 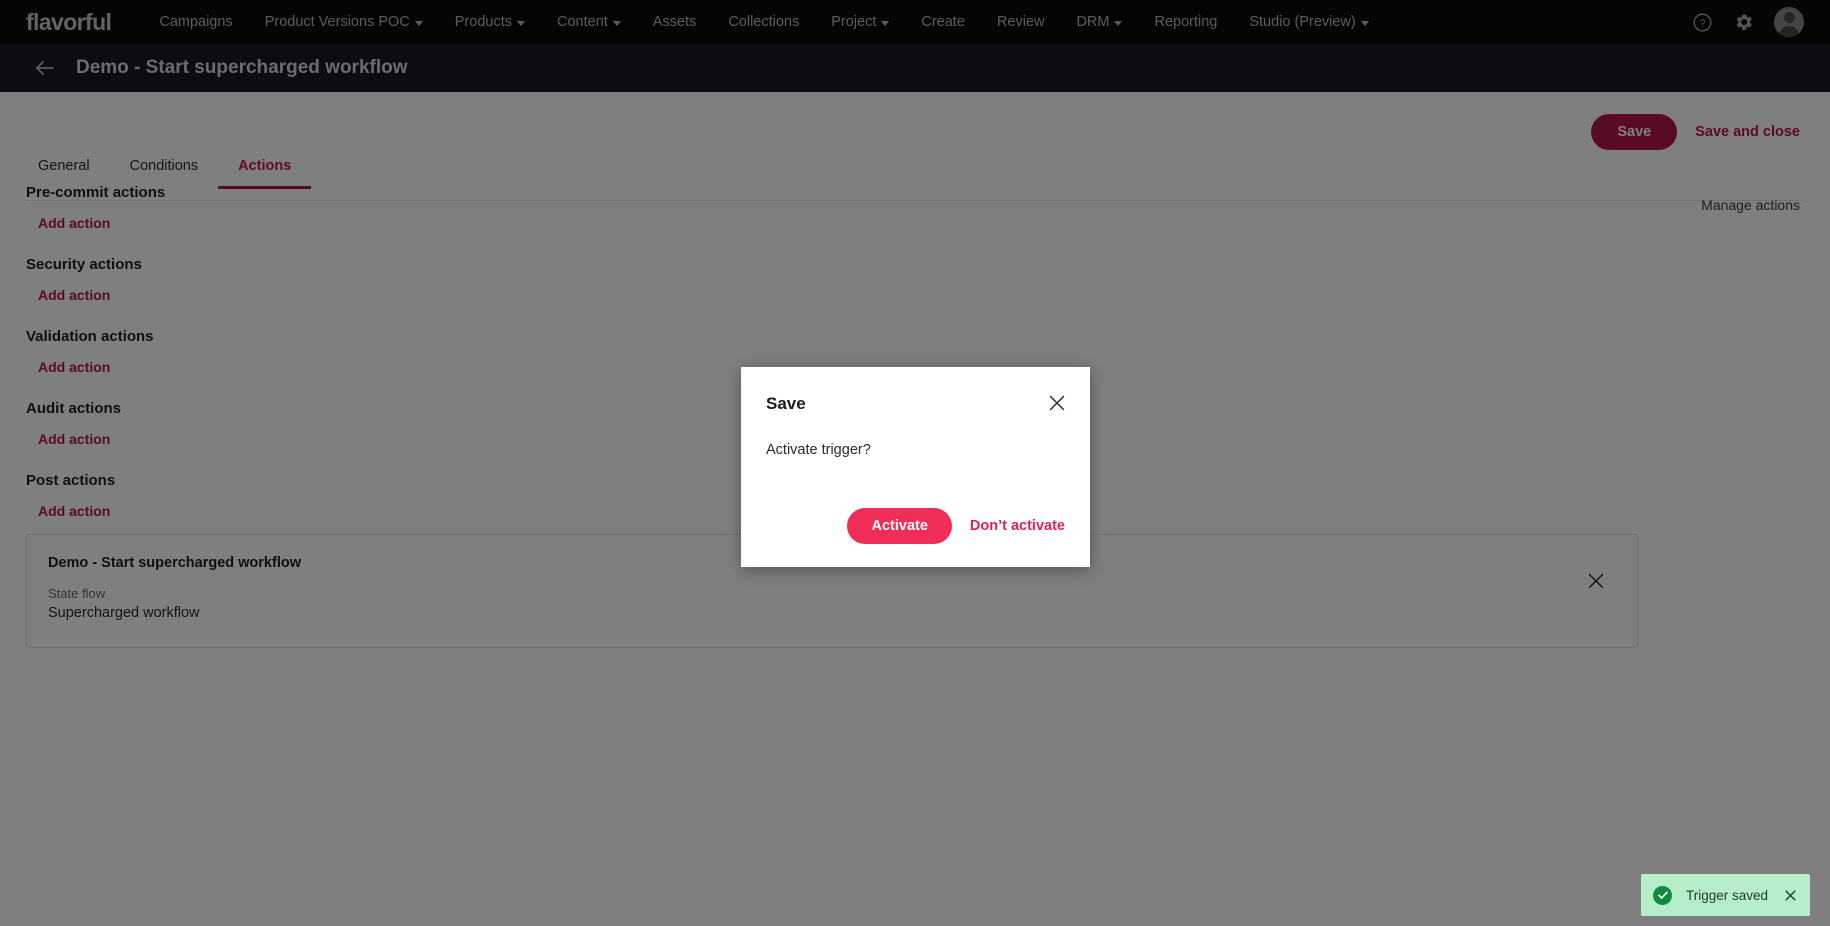 I want to click on modal-title: Save, so click(x=786, y=403).